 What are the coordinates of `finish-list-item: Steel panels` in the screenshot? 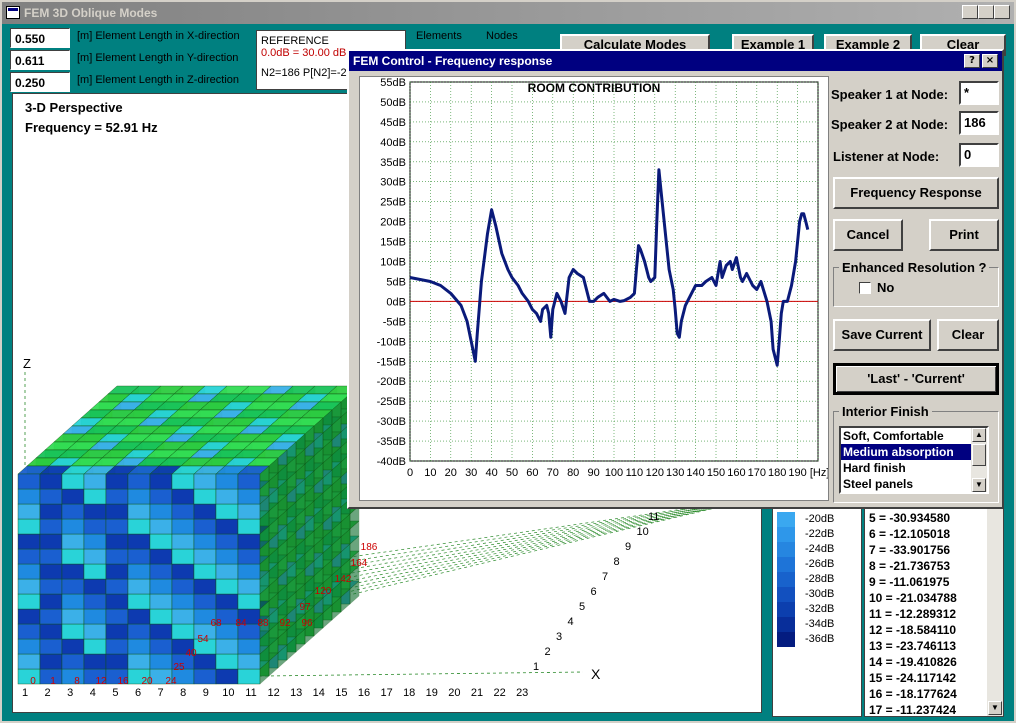 It's located at (906, 484).